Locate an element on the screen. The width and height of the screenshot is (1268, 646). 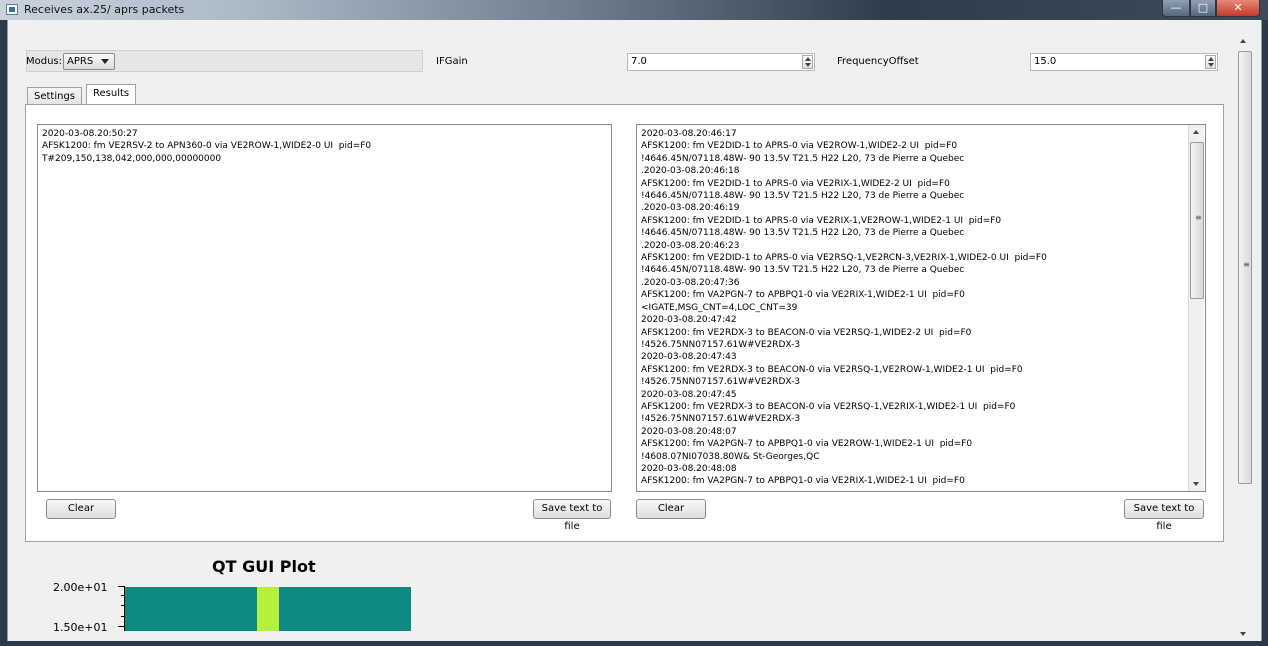
modus-dropdown: APRS is located at coordinates (89, 61).